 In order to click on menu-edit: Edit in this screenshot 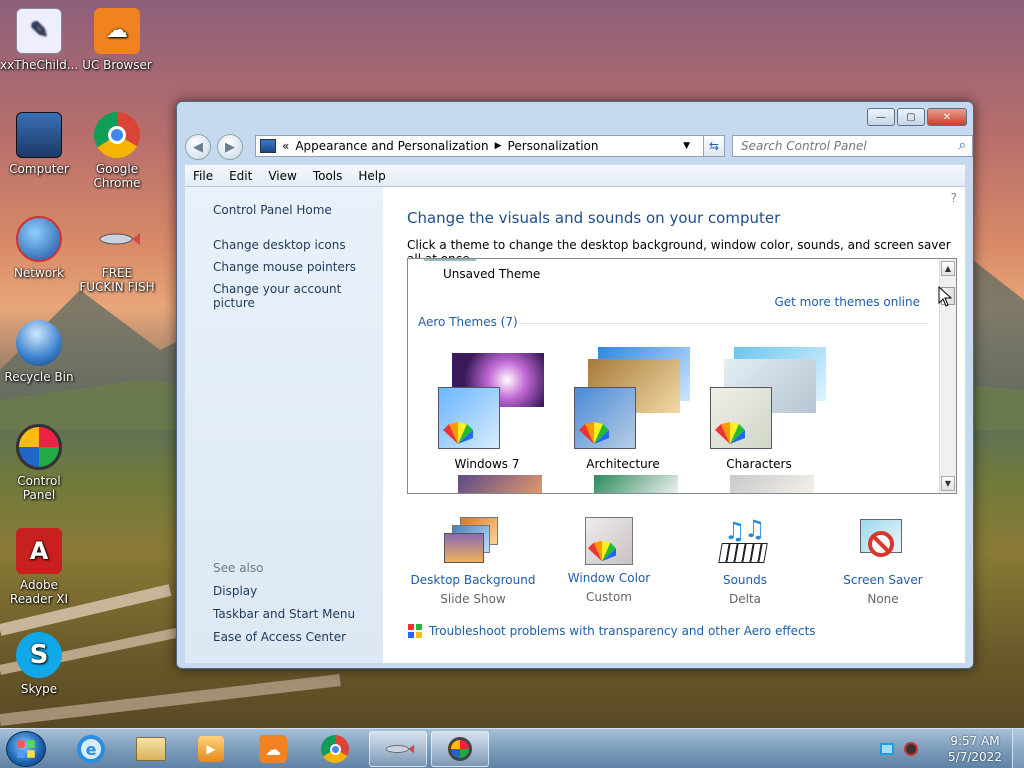, I will do `click(244, 176)`.